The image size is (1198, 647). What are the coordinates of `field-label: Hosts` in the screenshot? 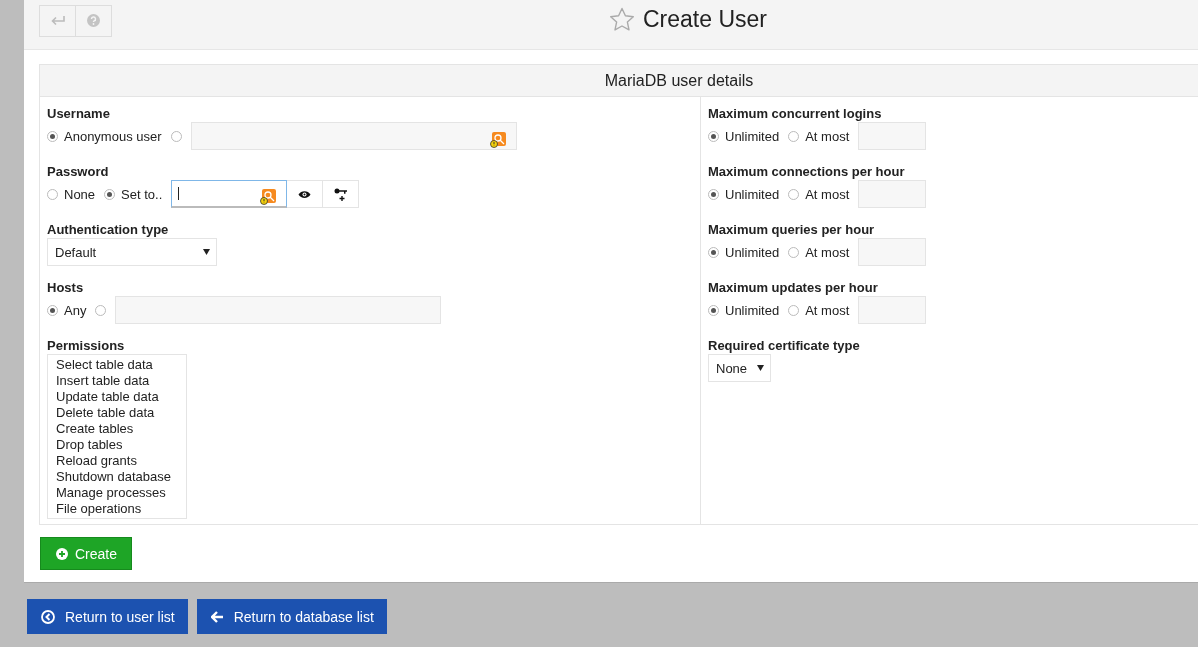 It's located at (66, 287).